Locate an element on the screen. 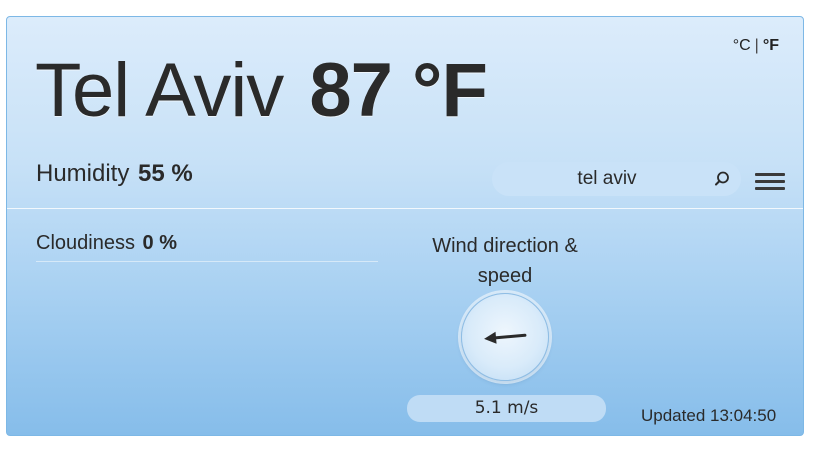 Image resolution: width=824 pixels, height=452 pixels. wind-arrow is located at coordinates (505, 337).